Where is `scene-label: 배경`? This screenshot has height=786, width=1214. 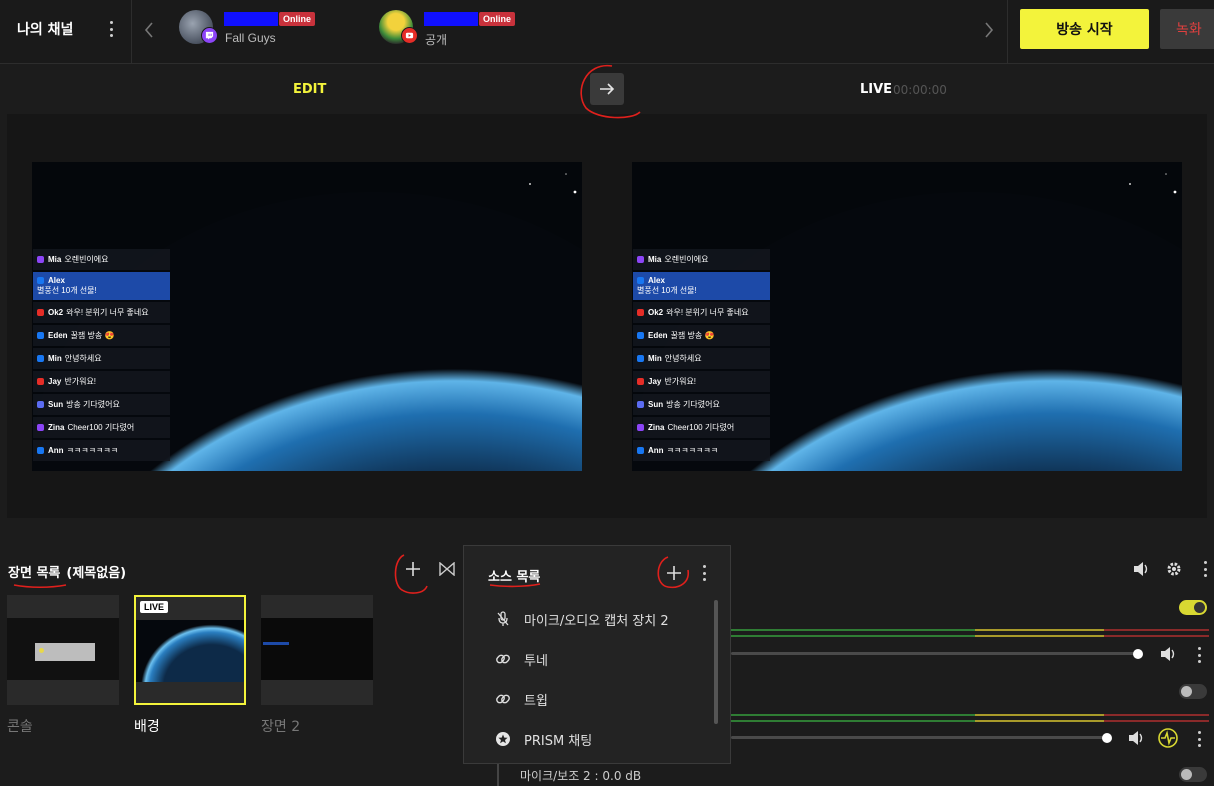 scene-label: 배경 is located at coordinates (147, 727).